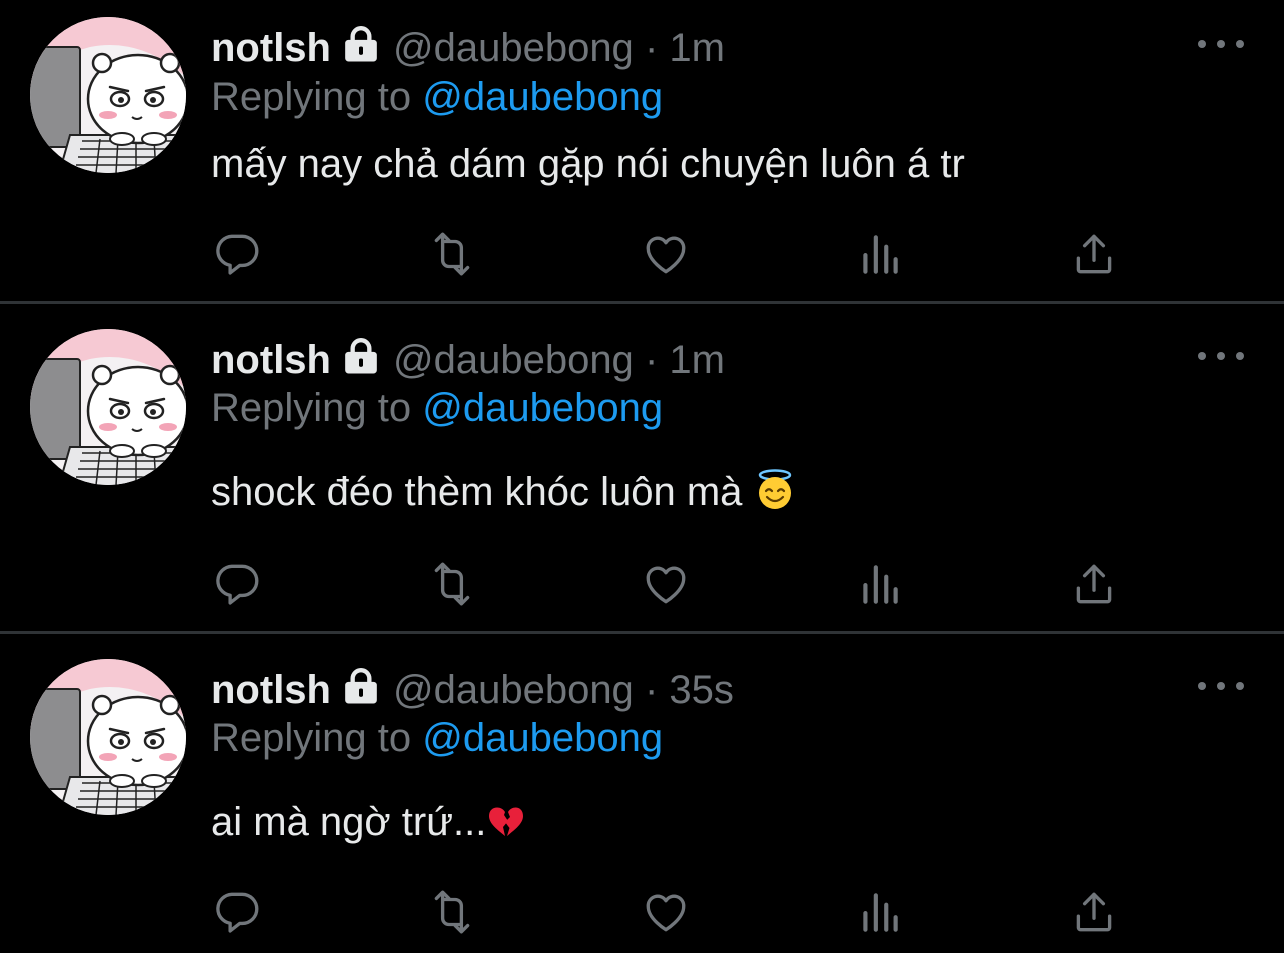 The width and height of the screenshot is (1284, 953). I want to click on tweet-text: mấy nay chả dám gặp nói chuyện luôn á tr, so click(588, 164).